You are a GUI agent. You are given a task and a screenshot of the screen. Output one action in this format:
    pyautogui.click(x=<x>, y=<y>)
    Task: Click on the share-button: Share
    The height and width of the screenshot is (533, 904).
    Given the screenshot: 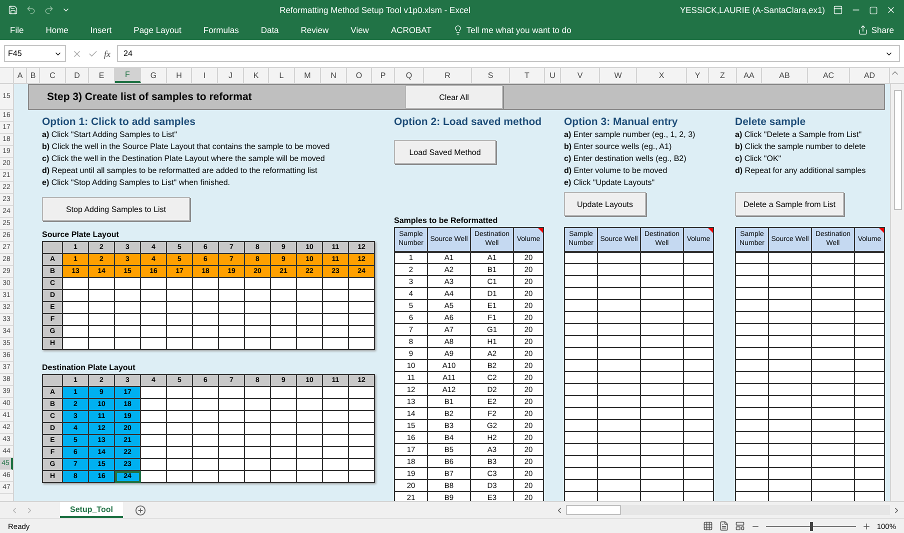 What is the action you would take?
    pyautogui.click(x=882, y=30)
    